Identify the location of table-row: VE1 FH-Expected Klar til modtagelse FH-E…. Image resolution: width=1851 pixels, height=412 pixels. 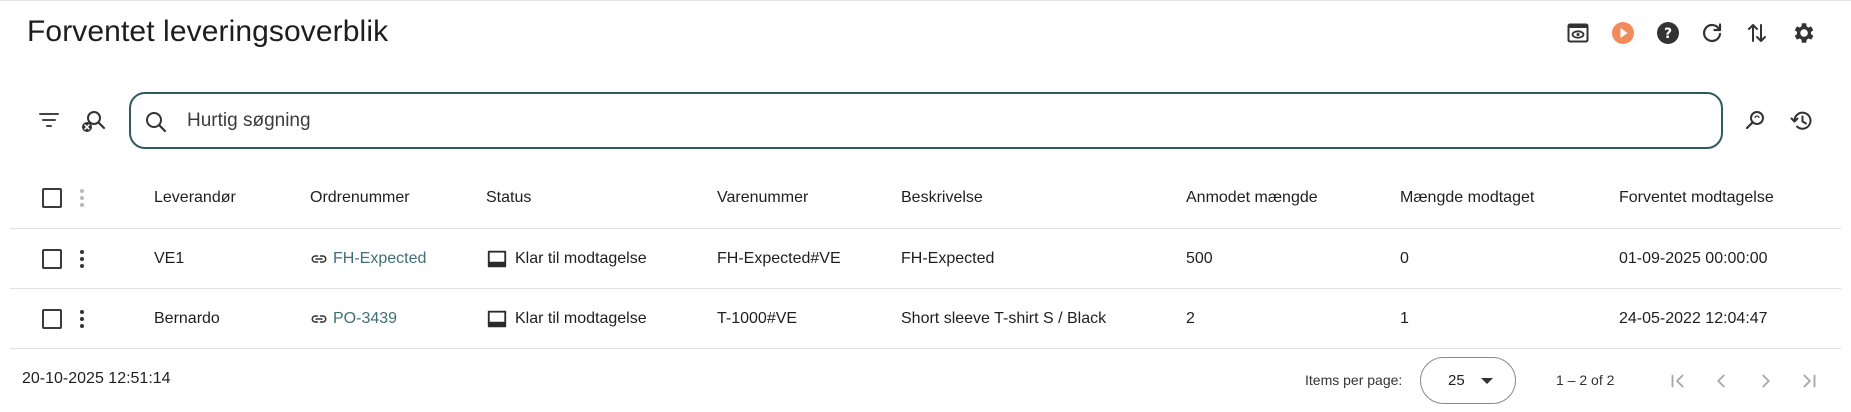
(925, 259).